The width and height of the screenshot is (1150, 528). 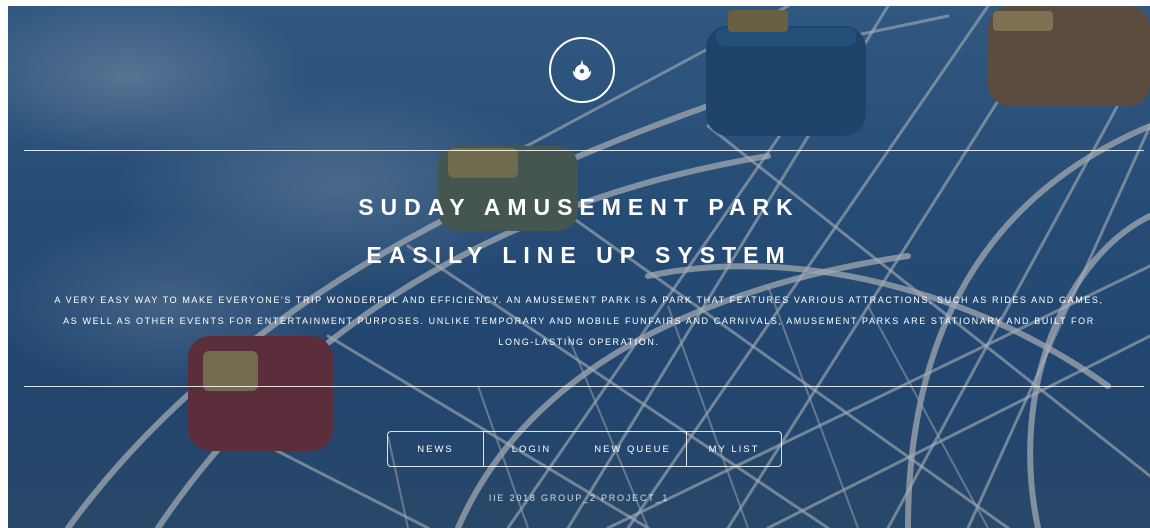 What do you see at coordinates (579, 207) in the screenshot?
I see `page-title: SUDAY AMUSEMENT PARK` at bounding box center [579, 207].